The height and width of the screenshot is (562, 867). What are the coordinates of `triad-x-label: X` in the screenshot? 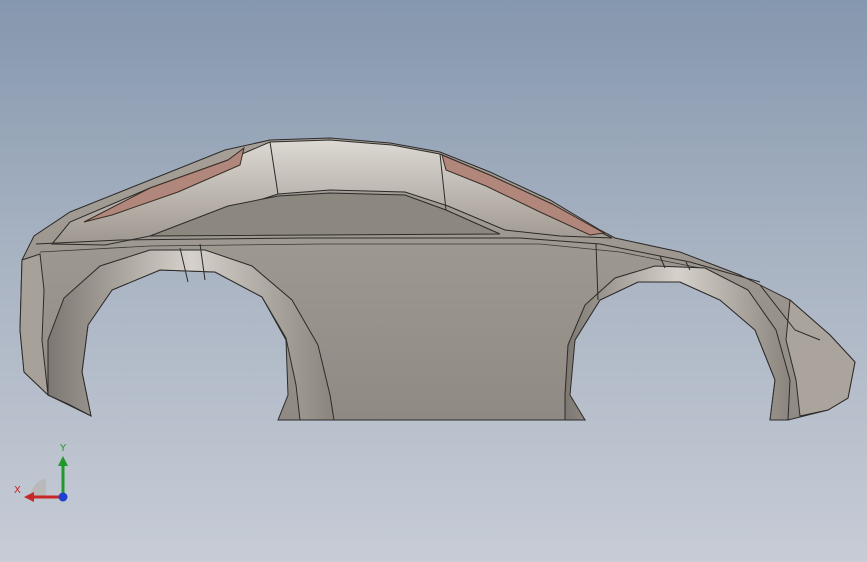 It's located at (17, 490).